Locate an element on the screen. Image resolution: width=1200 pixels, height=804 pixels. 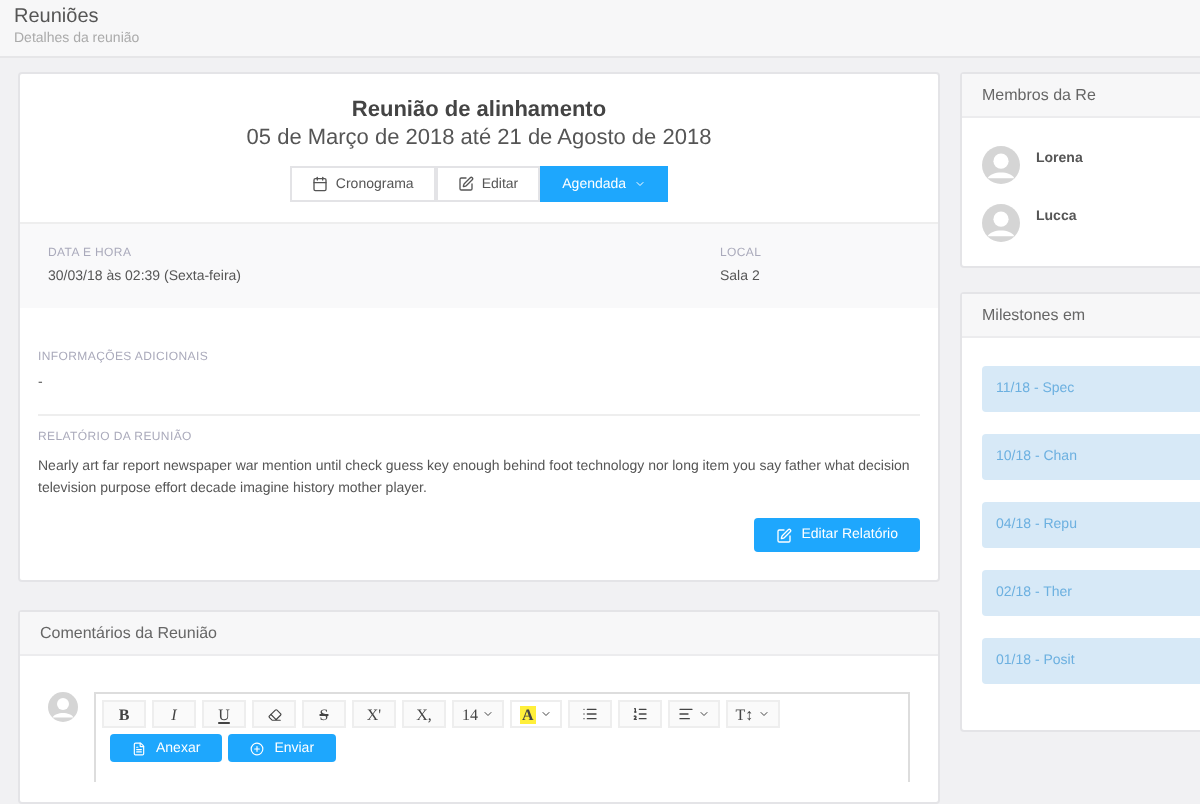
toolbar-button: U is located at coordinates (224, 714).